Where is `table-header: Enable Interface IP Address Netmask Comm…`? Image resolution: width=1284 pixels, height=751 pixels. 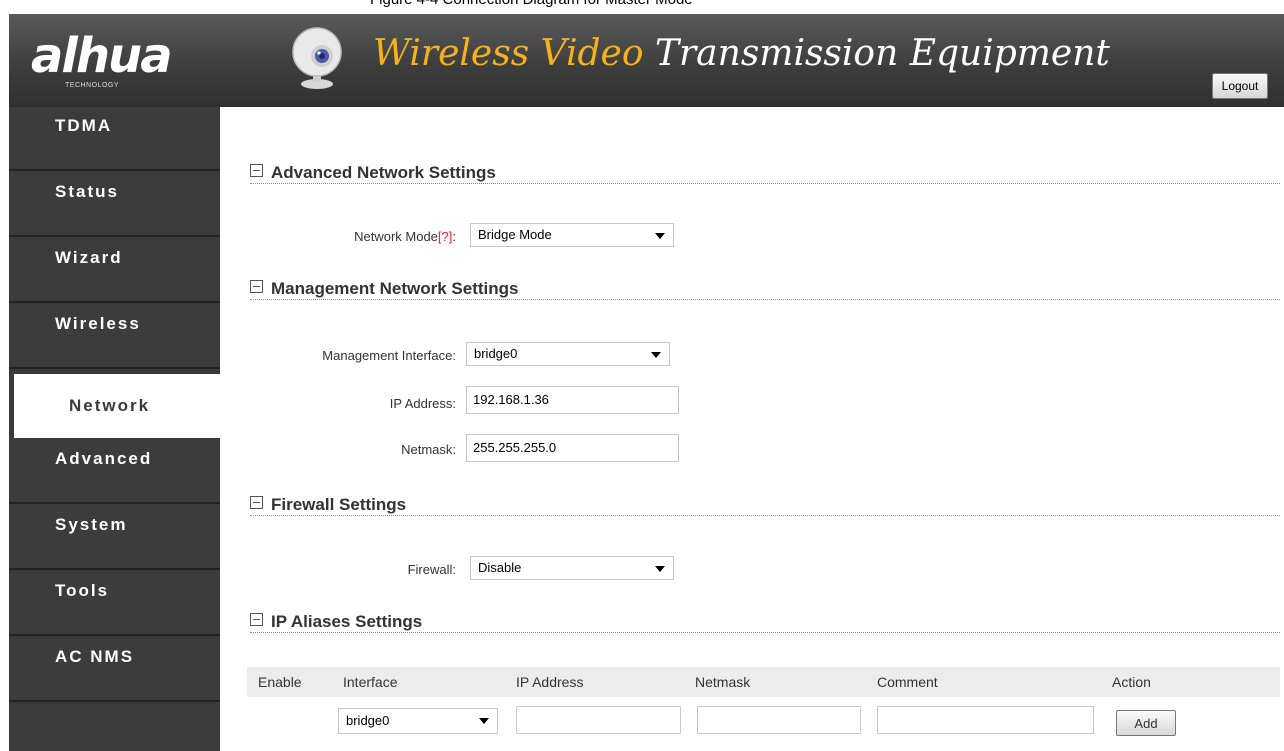 table-header: Enable Interface IP Address Netmask Comm… is located at coordinates (763, 682).